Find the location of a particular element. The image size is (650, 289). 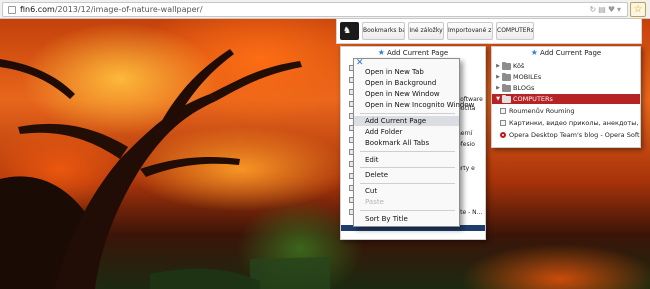

menu-paste: Paste is located at coordinates (374, 202).